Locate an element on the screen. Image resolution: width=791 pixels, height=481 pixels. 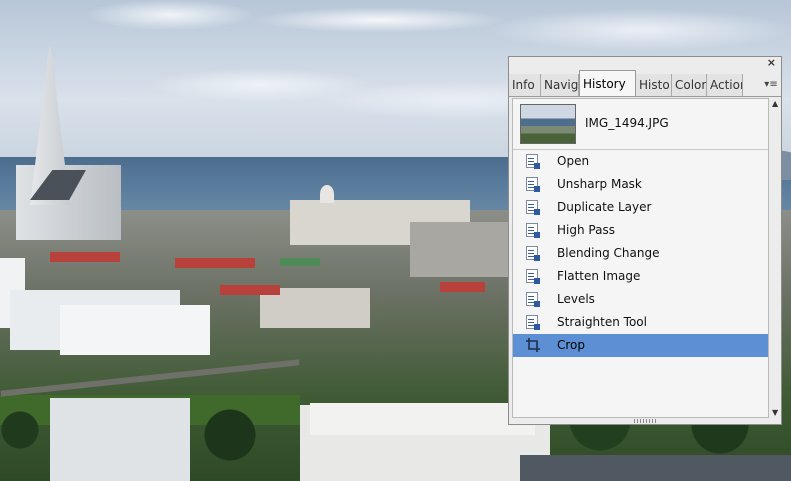
snapshot-thumbnail is located at coordinates (548, 124).